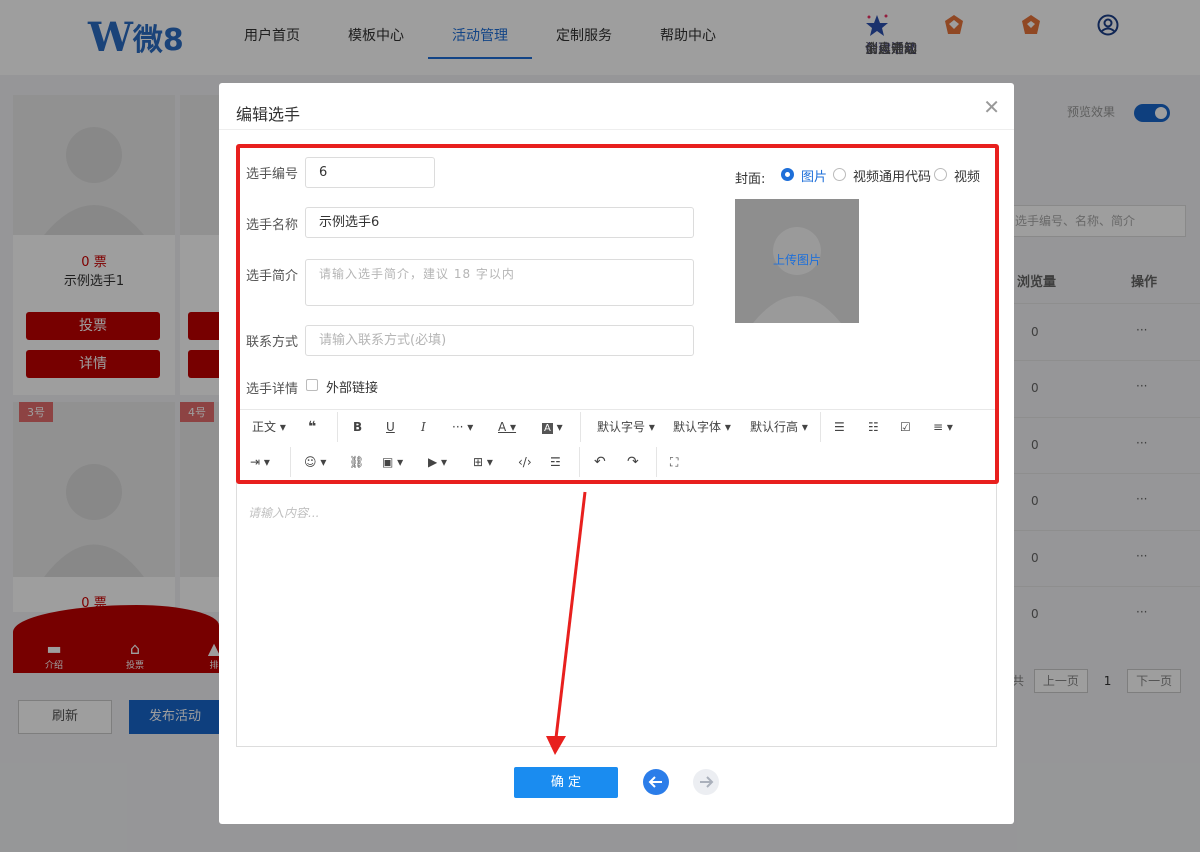 The image size is (1200, 852). I want to click on close-icon: ✕, so click(991, 107).